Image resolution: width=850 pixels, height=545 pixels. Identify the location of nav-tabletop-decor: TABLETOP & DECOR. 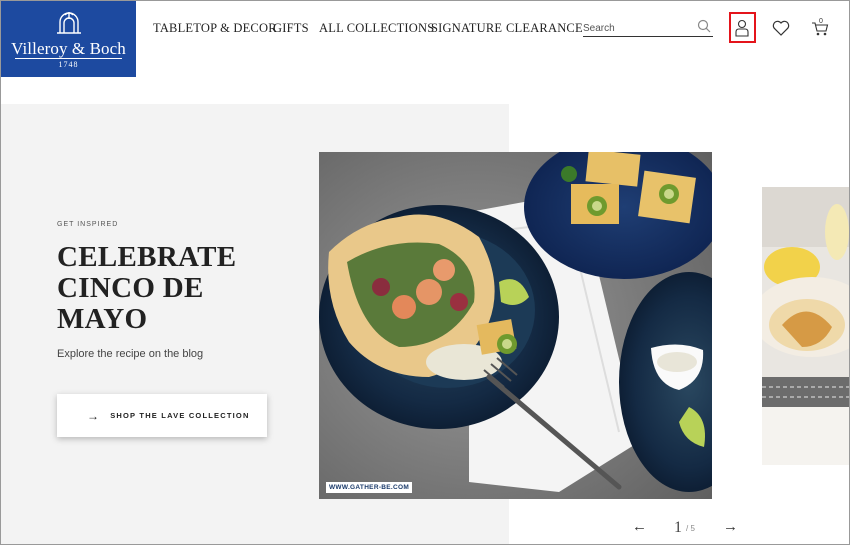
(215, 29).